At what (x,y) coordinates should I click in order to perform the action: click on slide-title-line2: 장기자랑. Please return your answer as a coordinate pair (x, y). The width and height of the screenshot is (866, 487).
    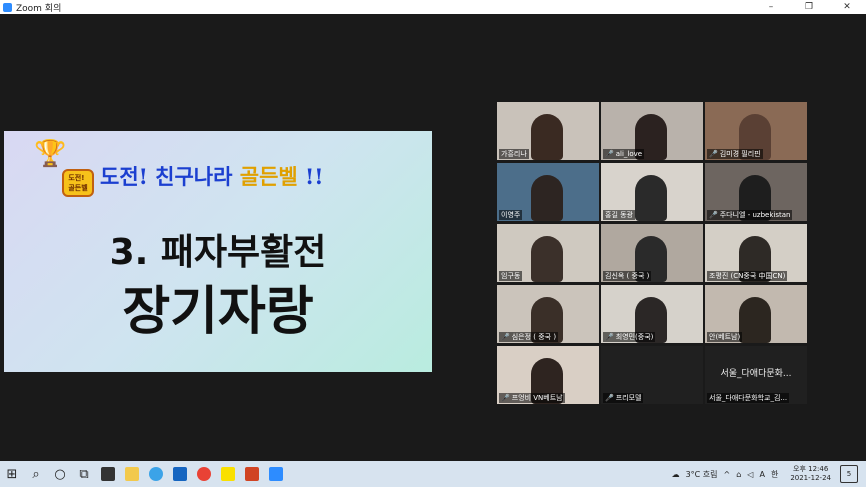
    Looking at the image, I should click on (218, 312).